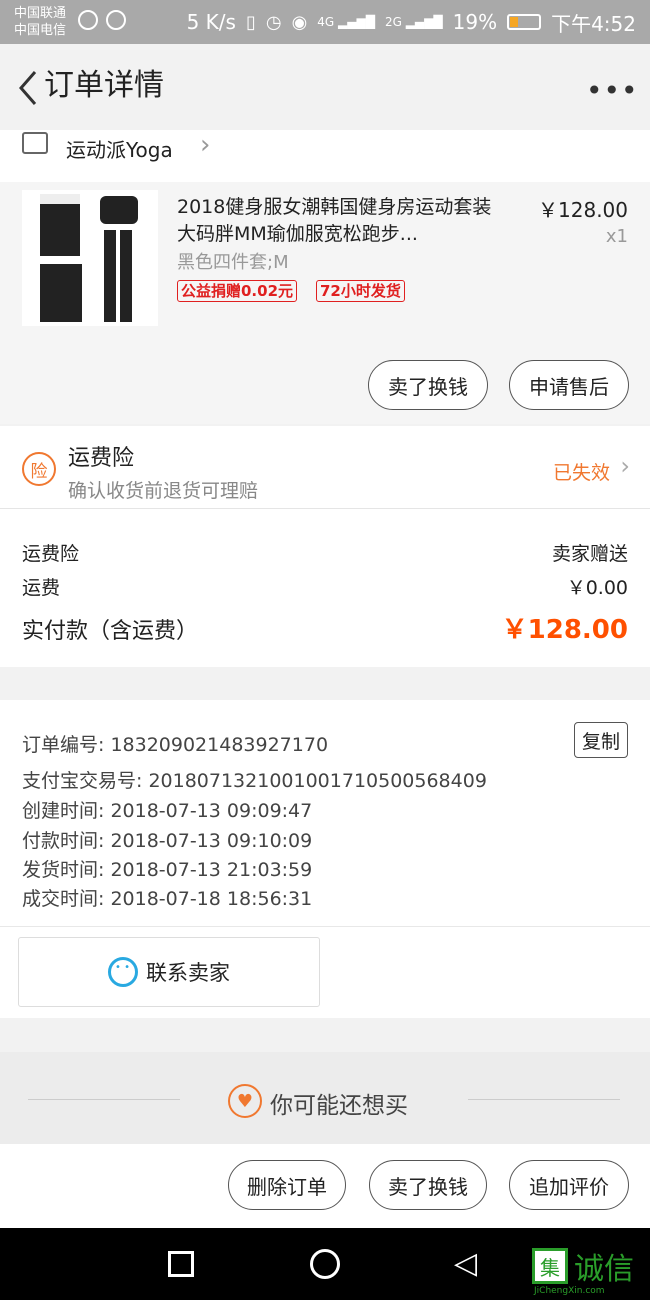 This screenshot has height=1300, width=650. I want to click on add-review-button: 追加评价, so click(569, 1185).